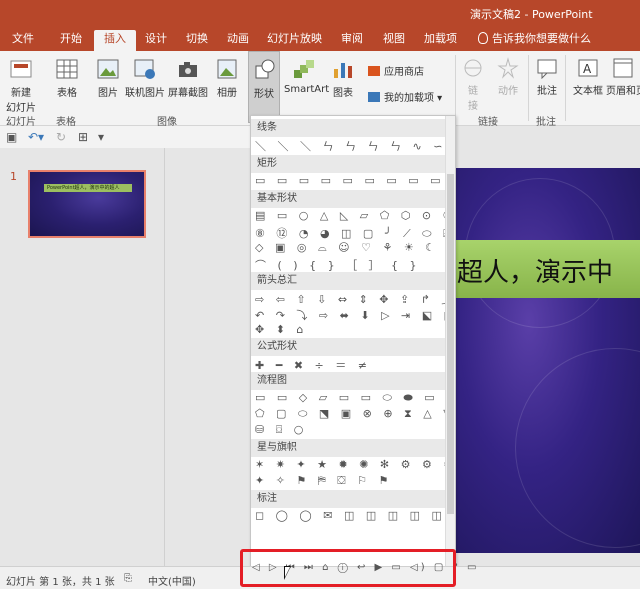 This screenshot has width=640, height=589. What do you see at coordinates (264, 87) in the screenshot?
I see `shapes-button: 形状` at bounding box center [264, 87].